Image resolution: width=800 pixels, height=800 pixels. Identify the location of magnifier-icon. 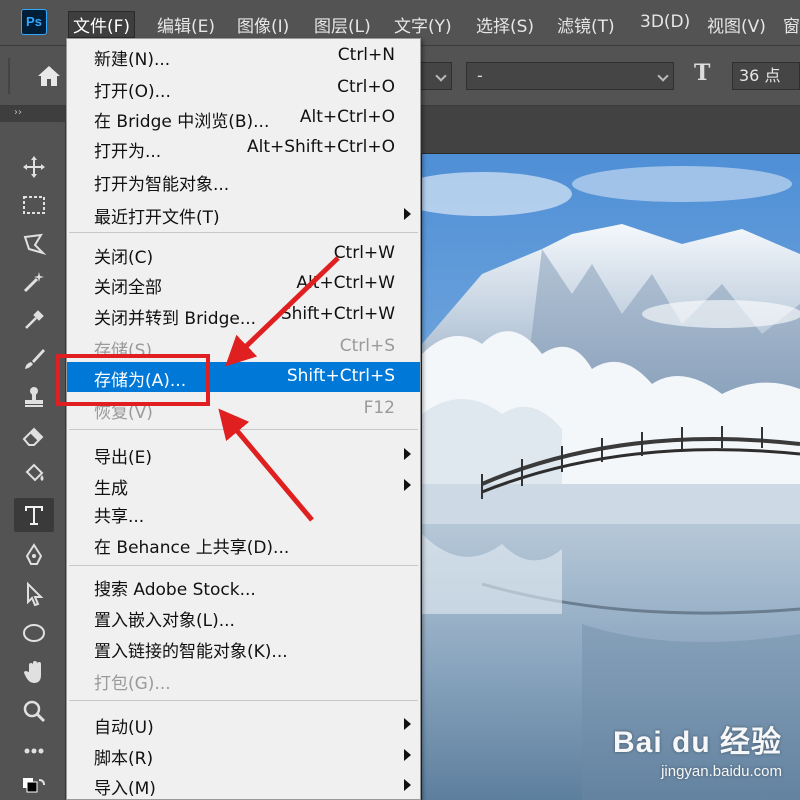
(34, 711).